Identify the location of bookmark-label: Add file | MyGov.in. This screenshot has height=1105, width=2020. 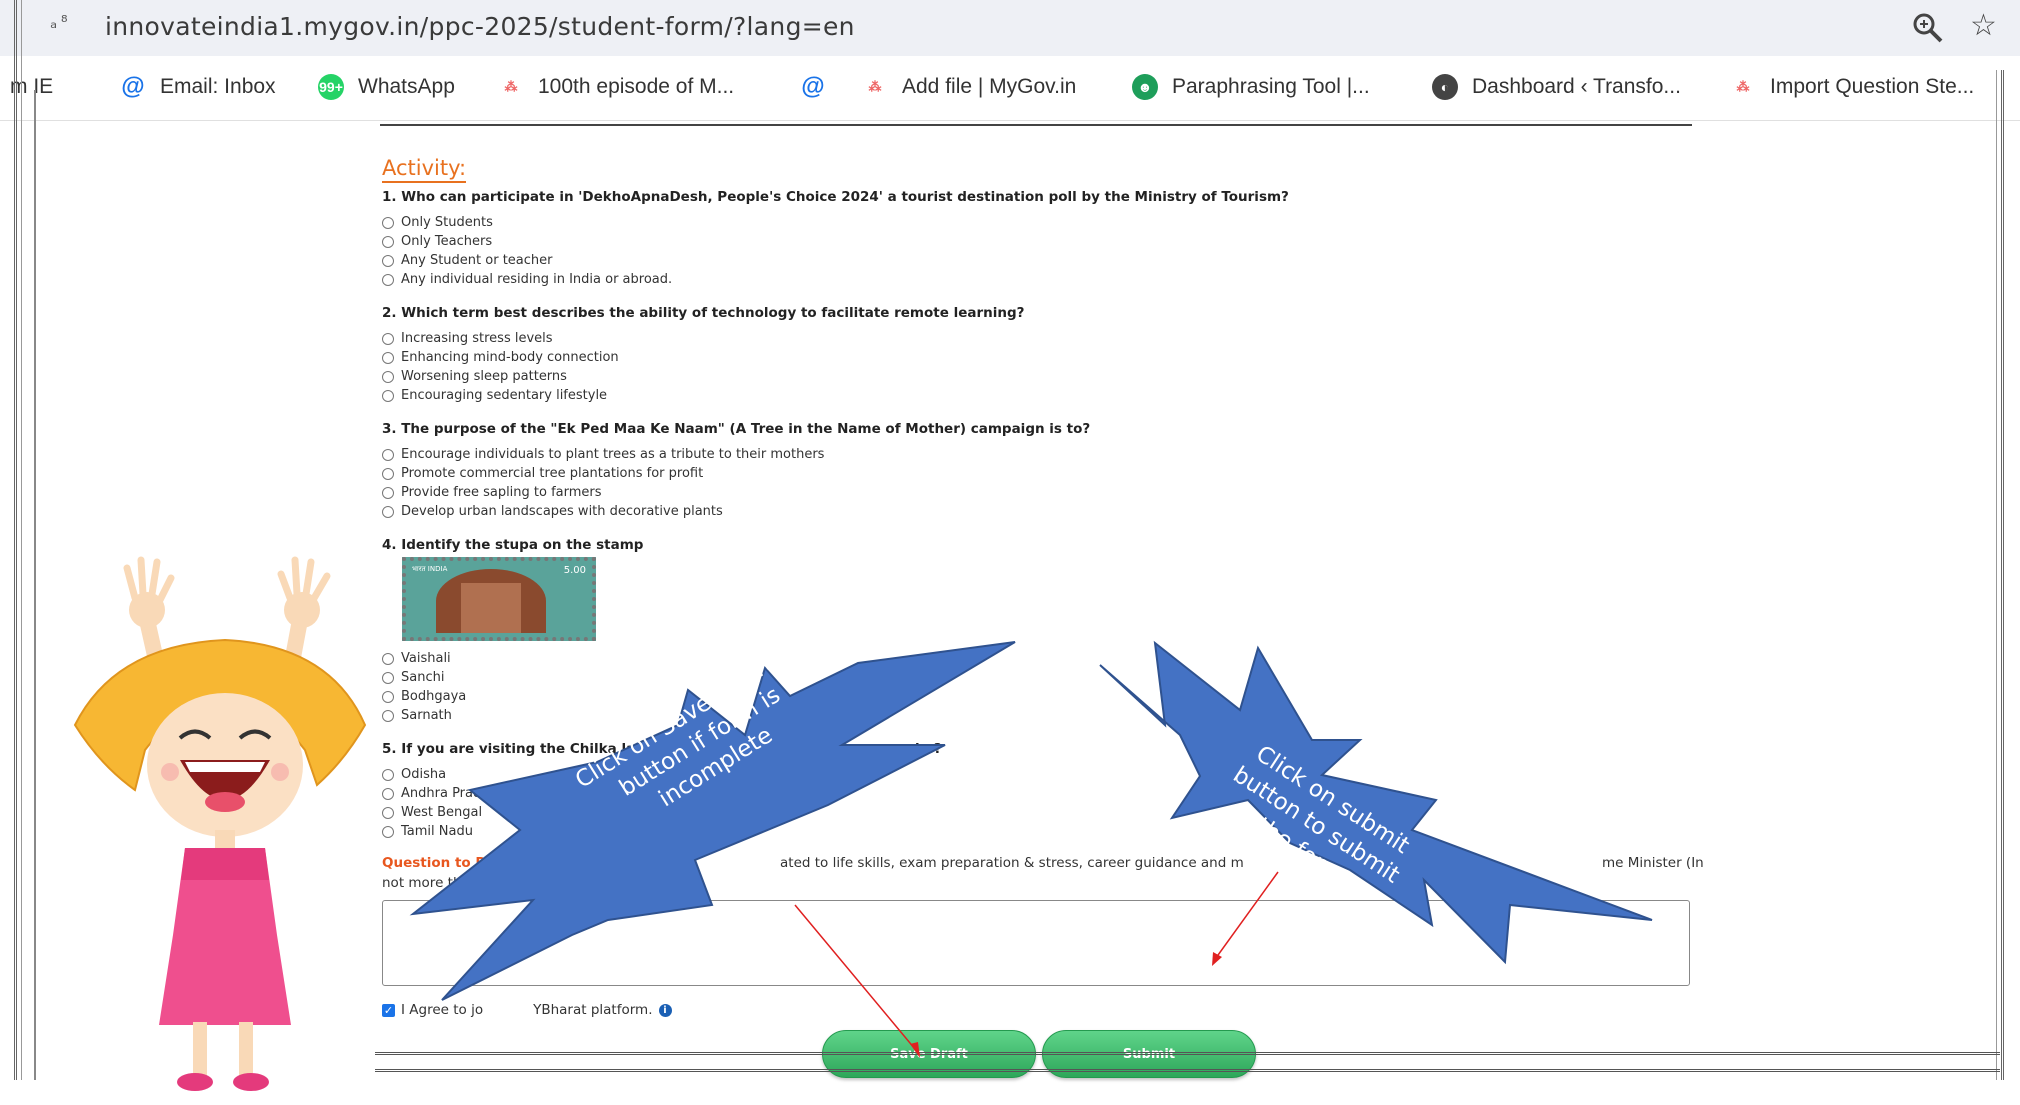
(989, 86).